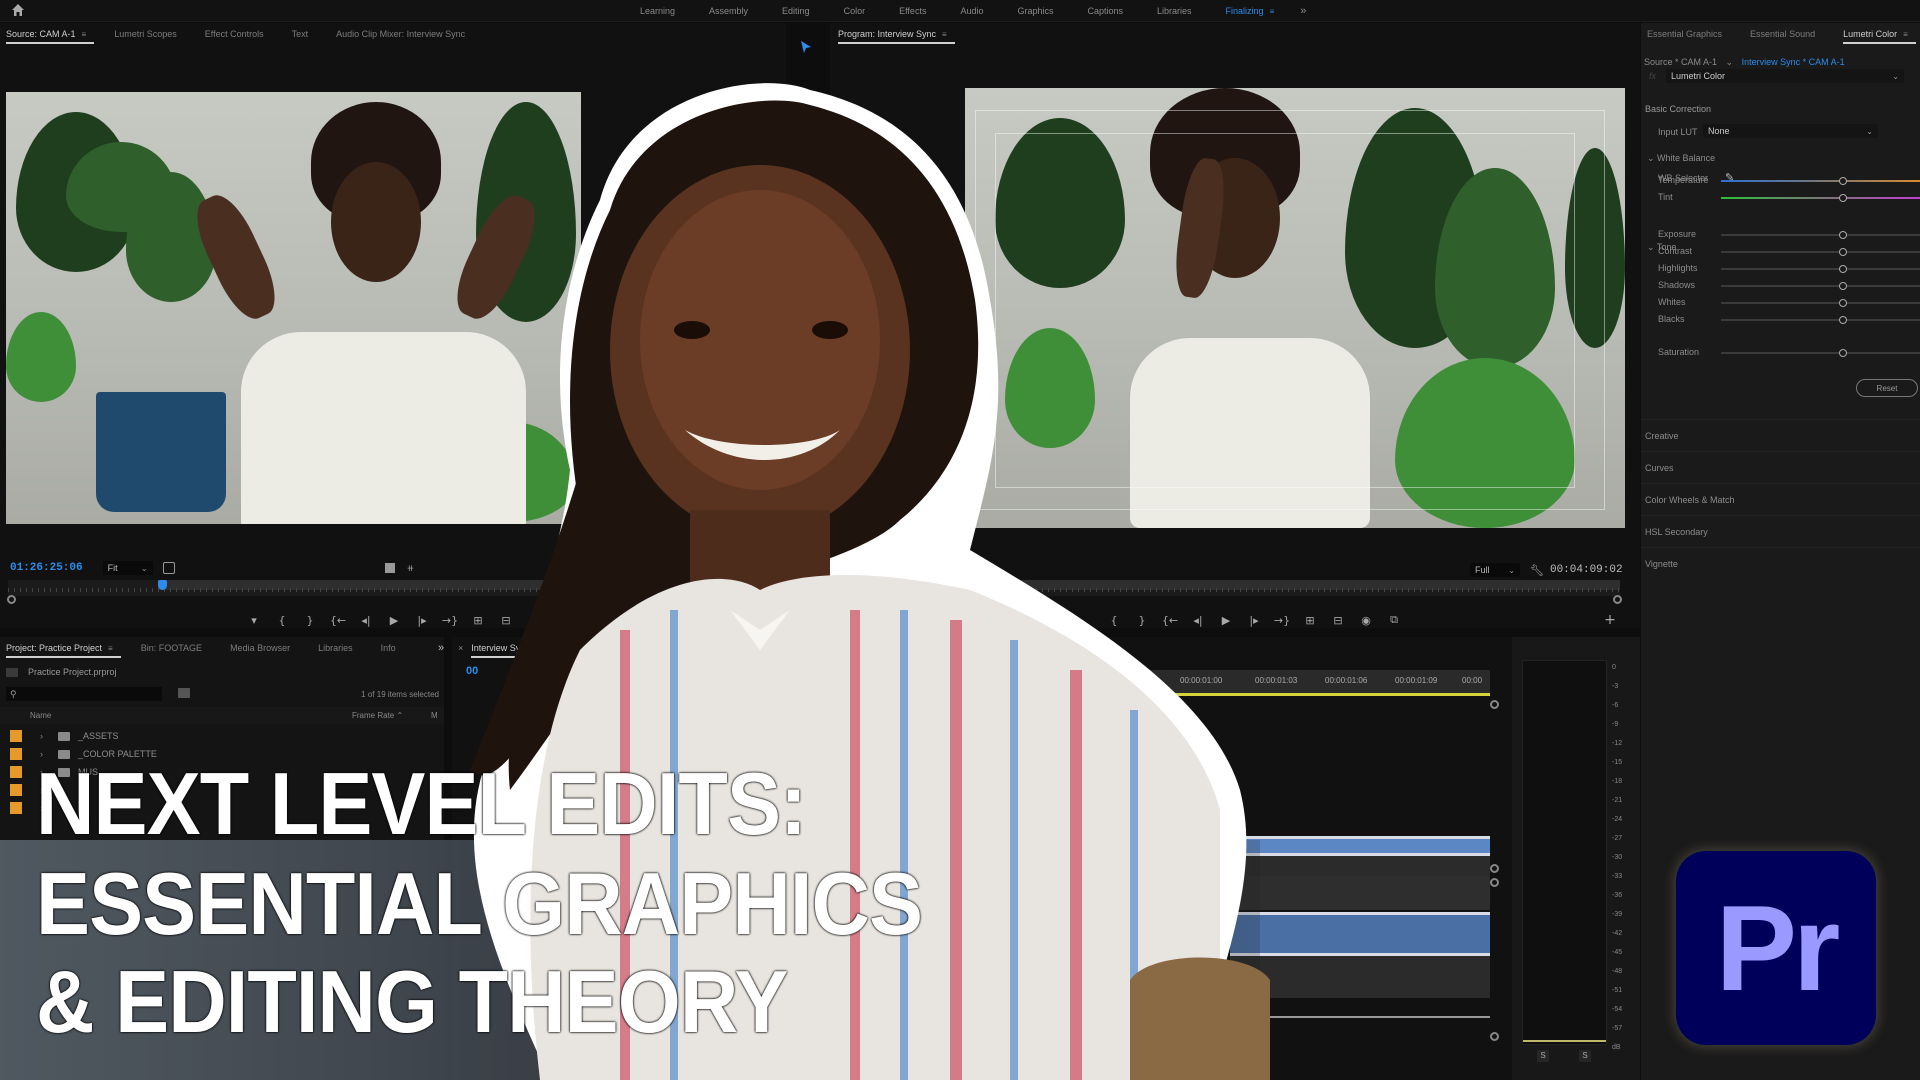 The image size is (1920, 1080). I want to click on workspace-libraries: Libraries, so click(1174, 11).